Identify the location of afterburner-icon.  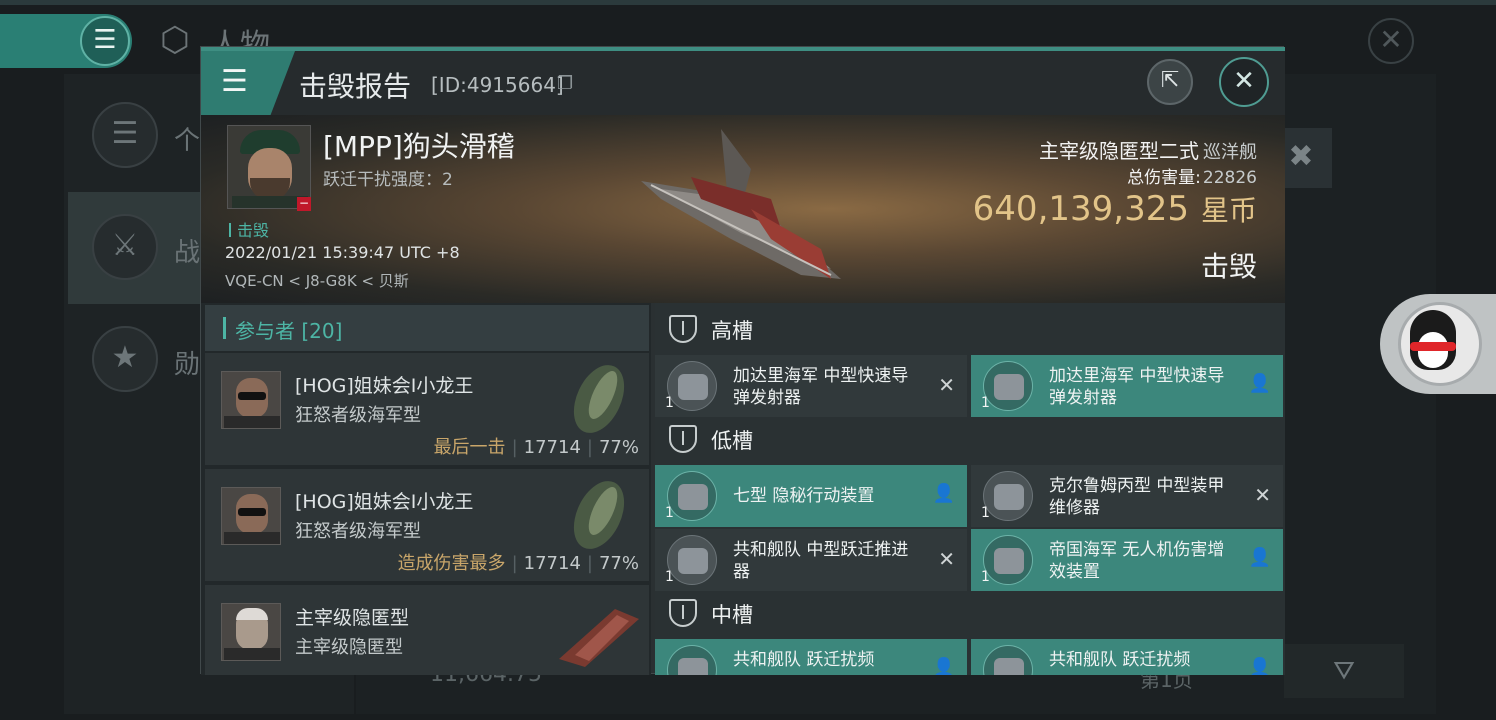
(692, 560).